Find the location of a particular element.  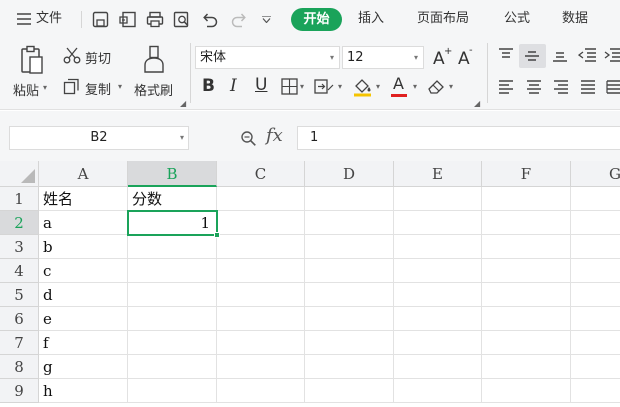

cell-b6 is located at coordinates (172, 319).